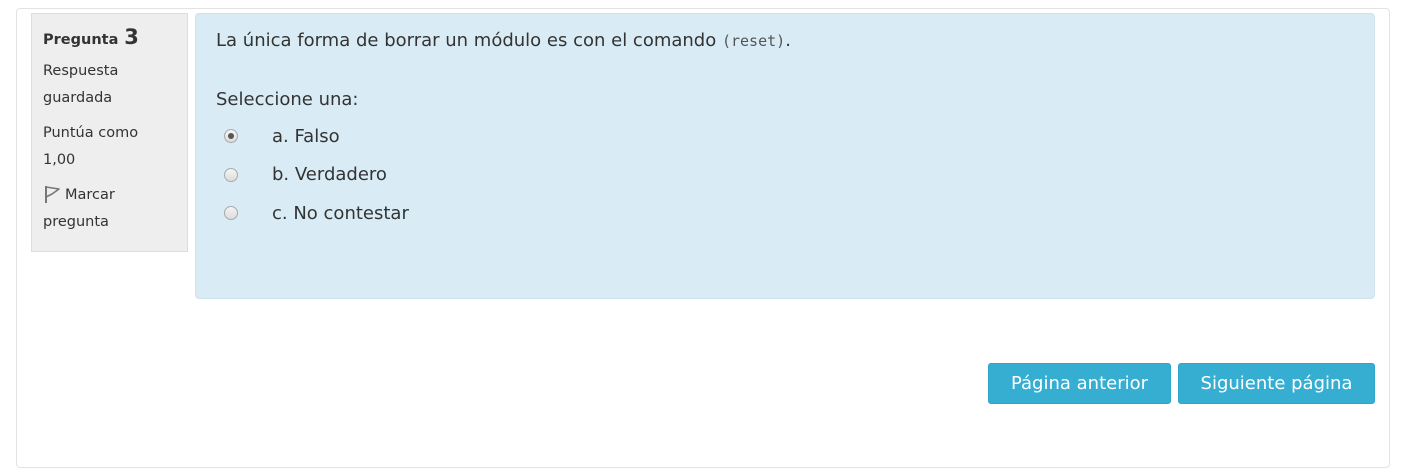  Describe the element at coordinates (306, 136) in the screenshot. I see `option-label: a. Falso` at that location.